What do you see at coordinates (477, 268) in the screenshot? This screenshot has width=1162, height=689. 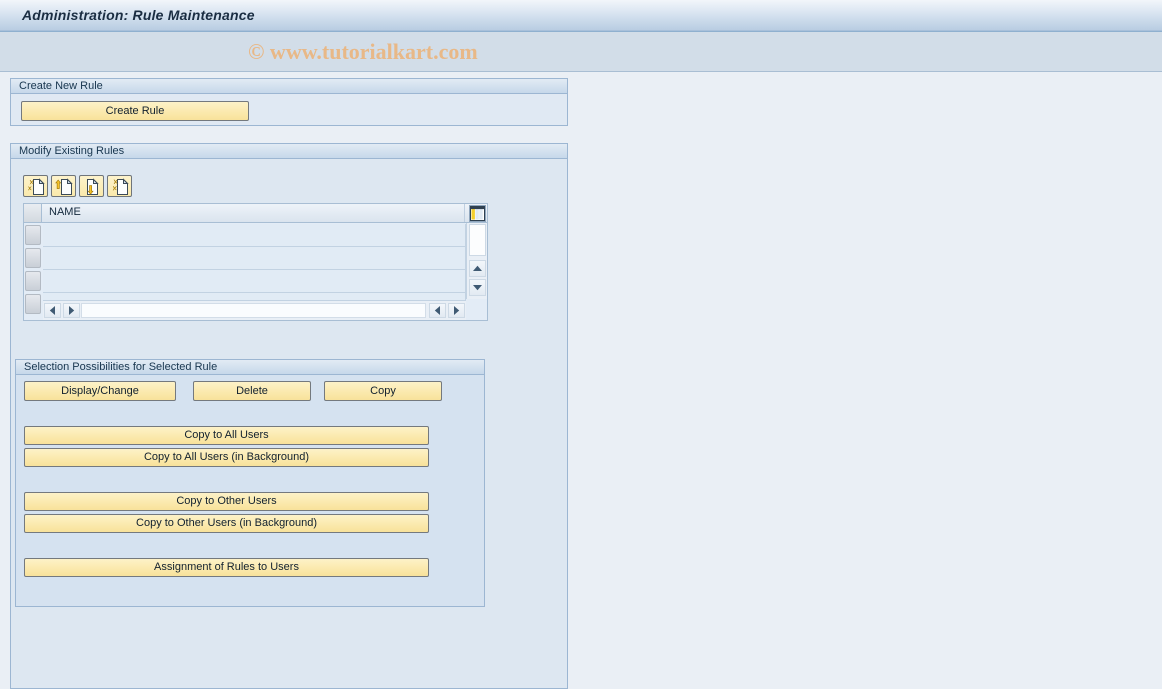 I see `scroll-up-icon` at bounding box center [477, 268].